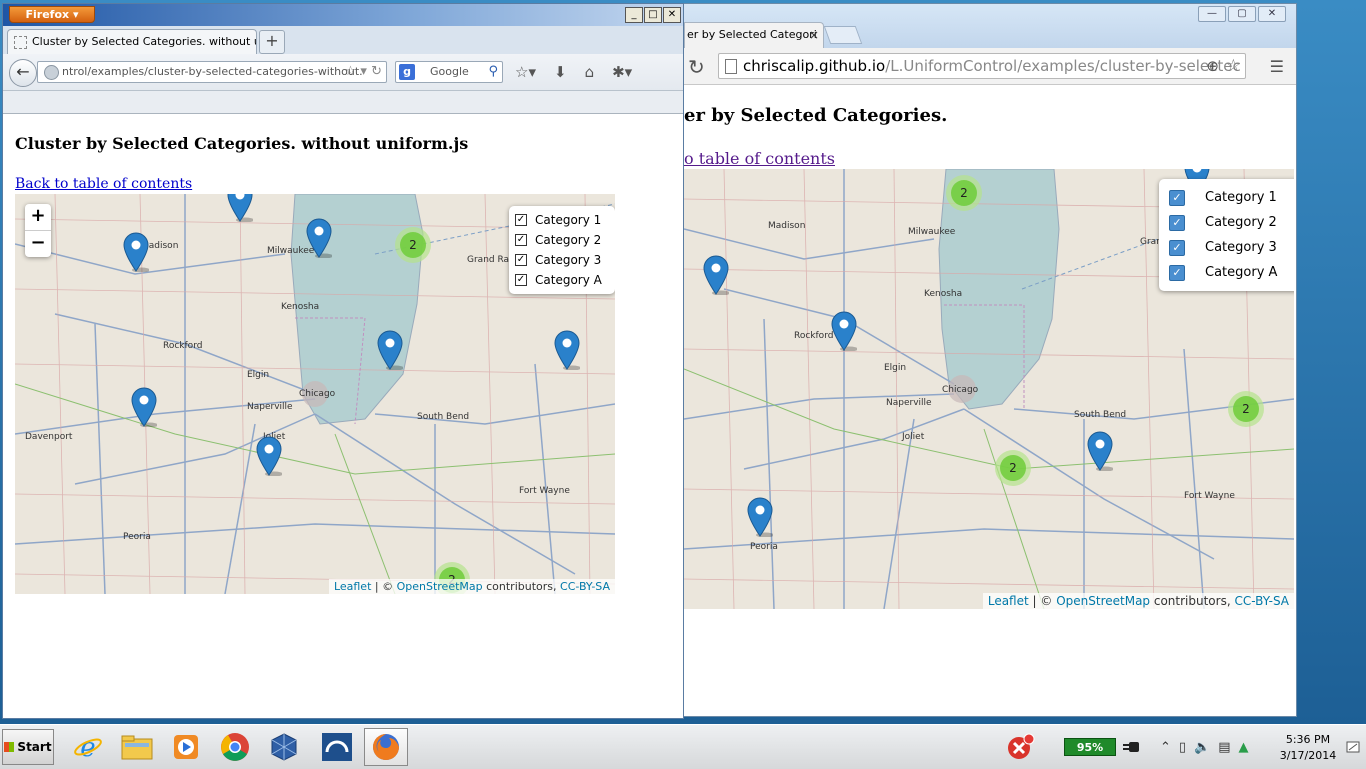 Image resolution: width=1366 pixels, height=769 pixels. What do you see at coordinates (653, 15) in the screenshot?
I see `maximize-button: □` at bounding box center [653, 15].